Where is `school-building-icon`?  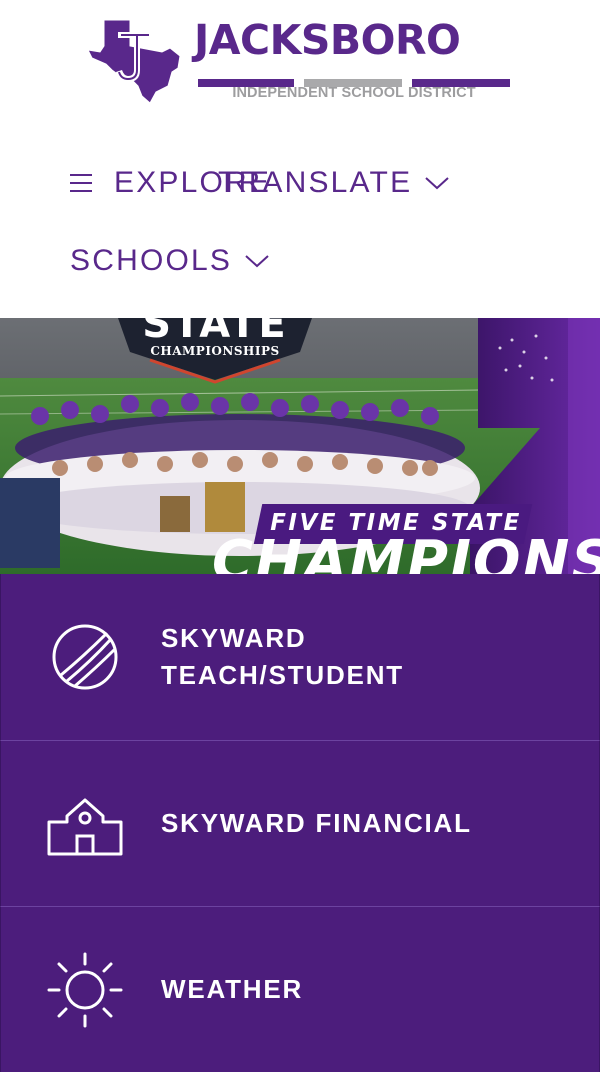
school-building-icon is located at coordinates (85, 827).